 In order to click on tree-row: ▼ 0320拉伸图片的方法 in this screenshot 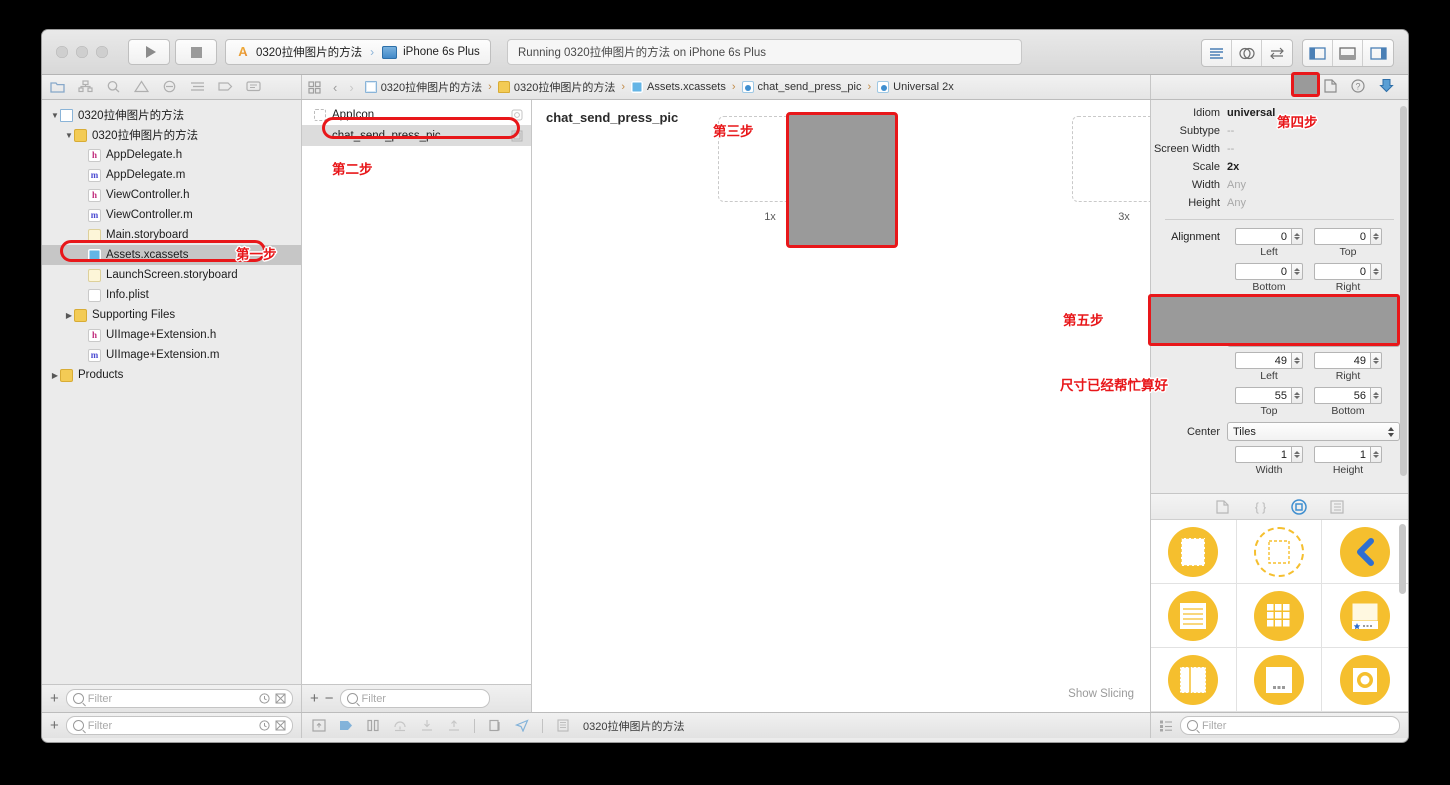, I will do `click(171, 135)`.